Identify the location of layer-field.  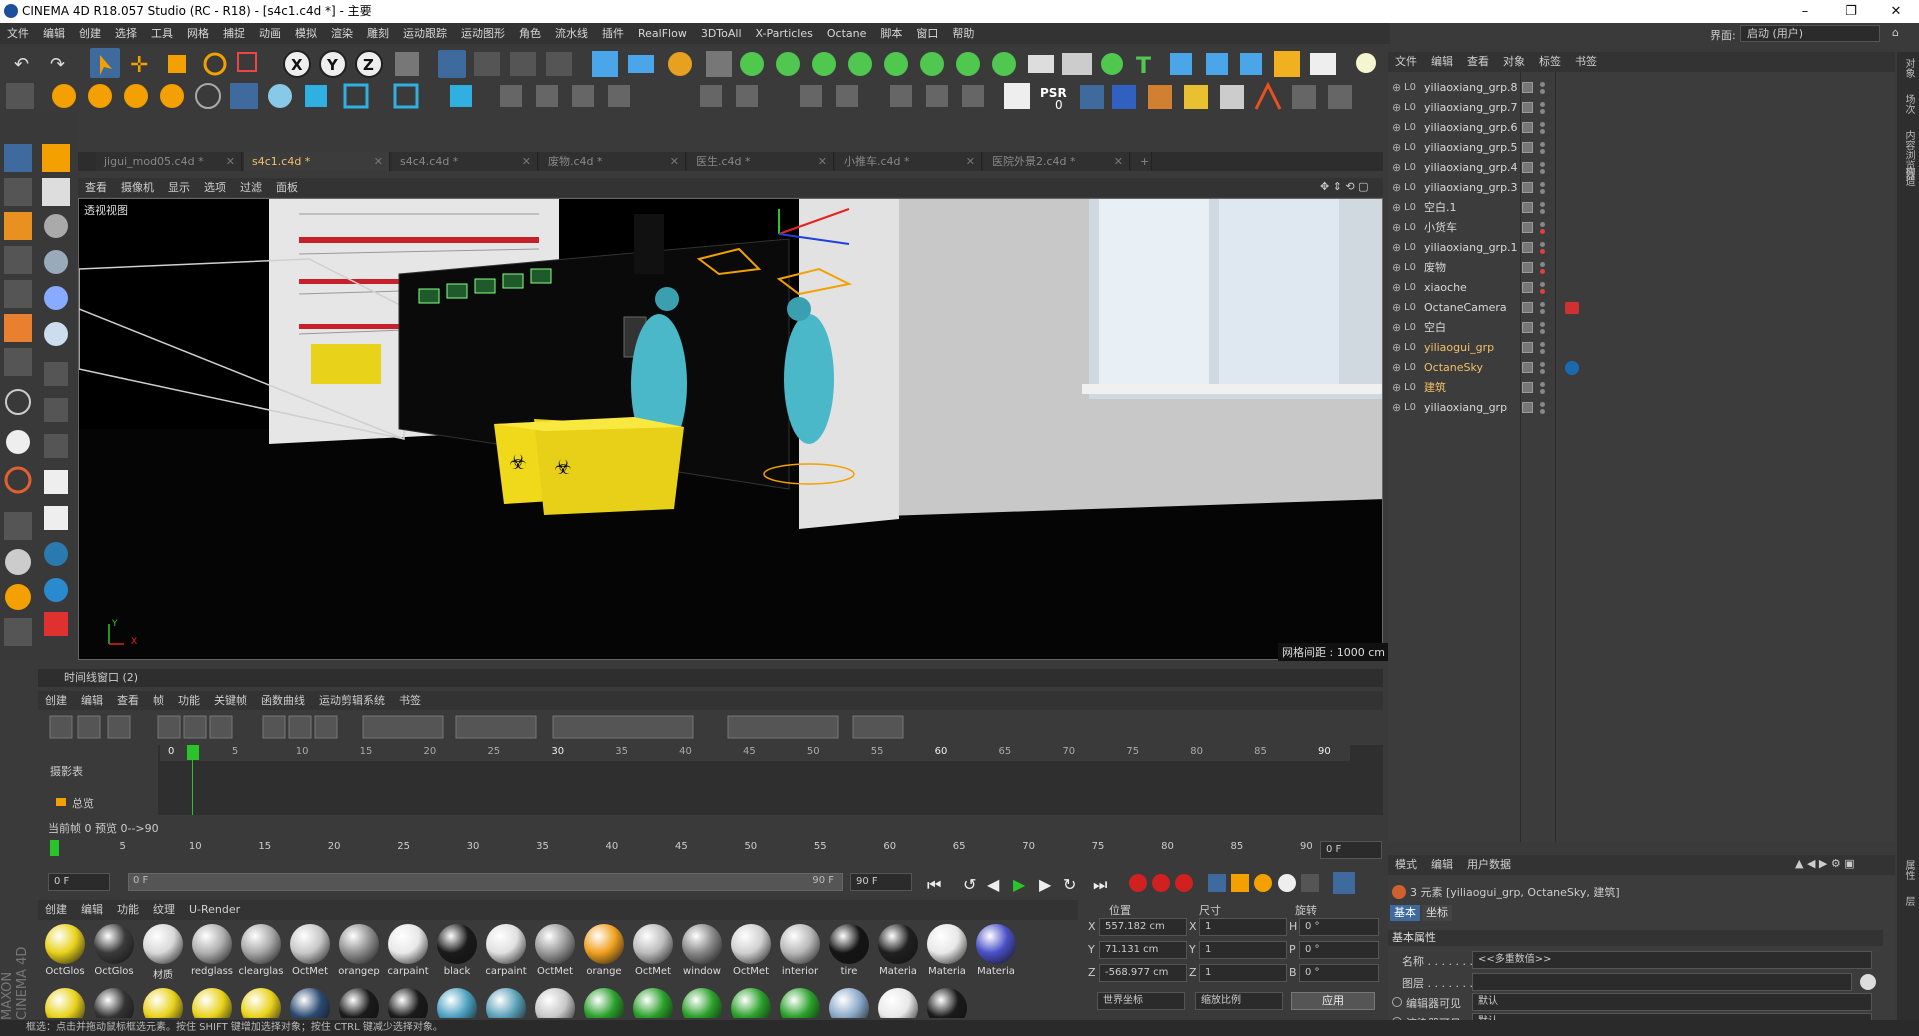
(1662, 982).